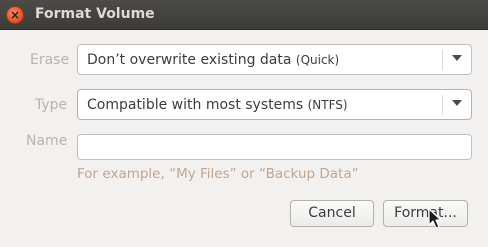 The width and height of the screenshot is (488, 247). What do you see at coordinates (50, 60) in the screenshot?
I see `erase-label: Erase` at bounding box center [50, 60].